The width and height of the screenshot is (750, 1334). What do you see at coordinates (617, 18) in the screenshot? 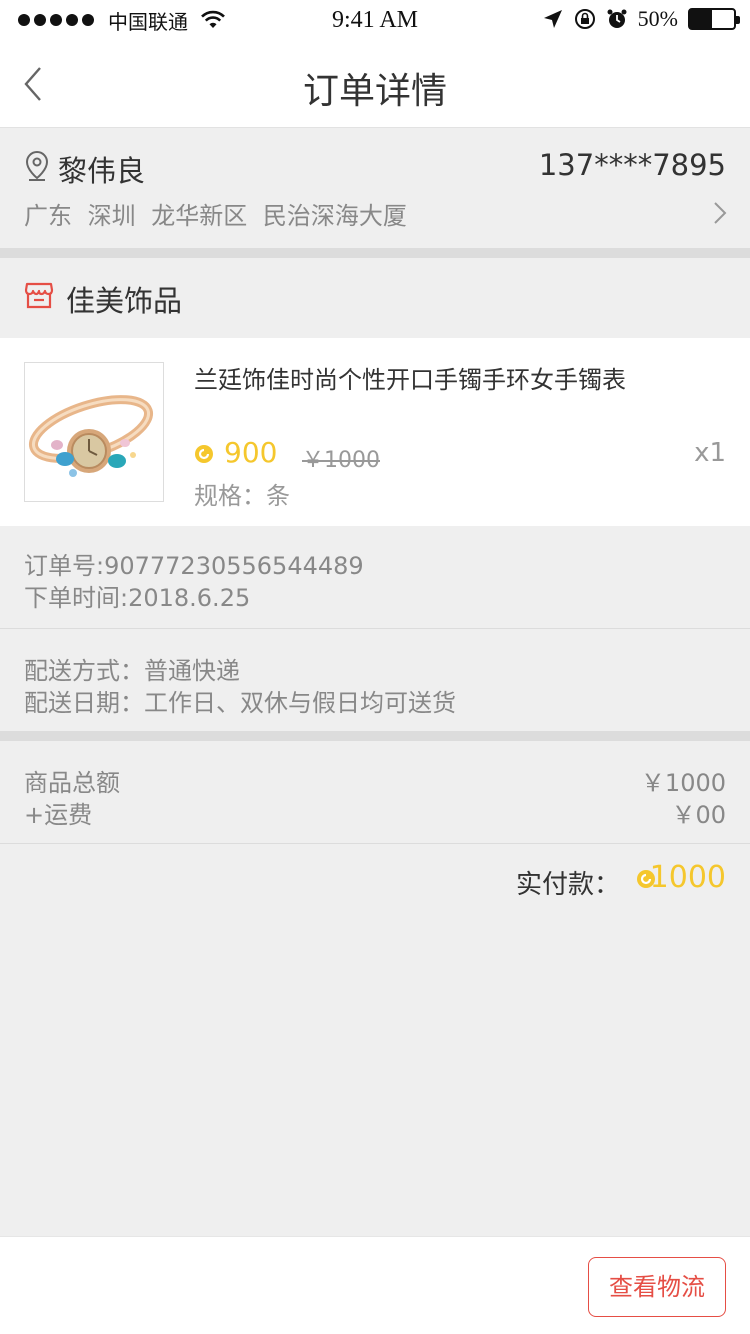
I see `alarm-icon` at bounding box center [617, 18].